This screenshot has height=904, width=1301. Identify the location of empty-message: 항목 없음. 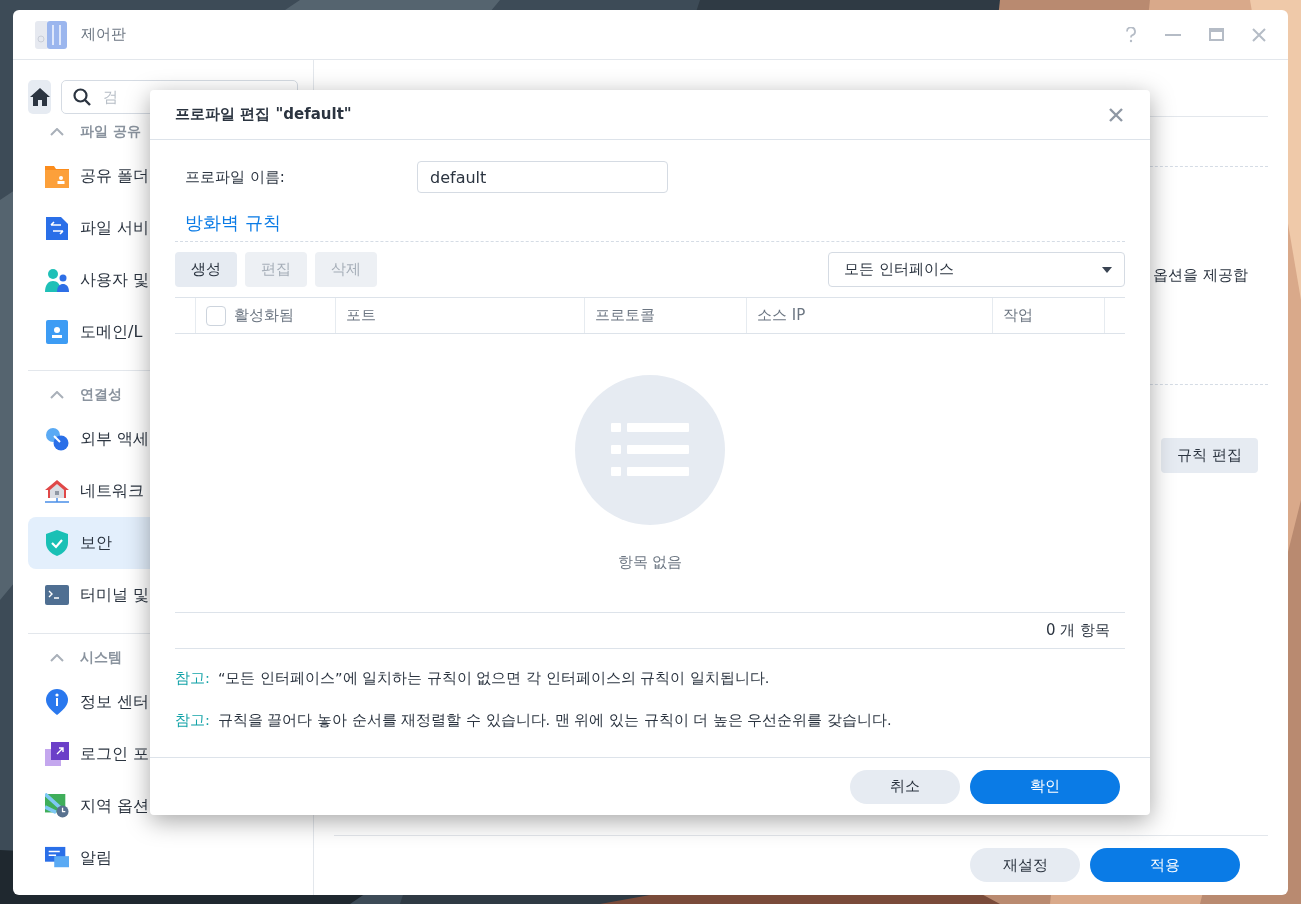
(650, 562).